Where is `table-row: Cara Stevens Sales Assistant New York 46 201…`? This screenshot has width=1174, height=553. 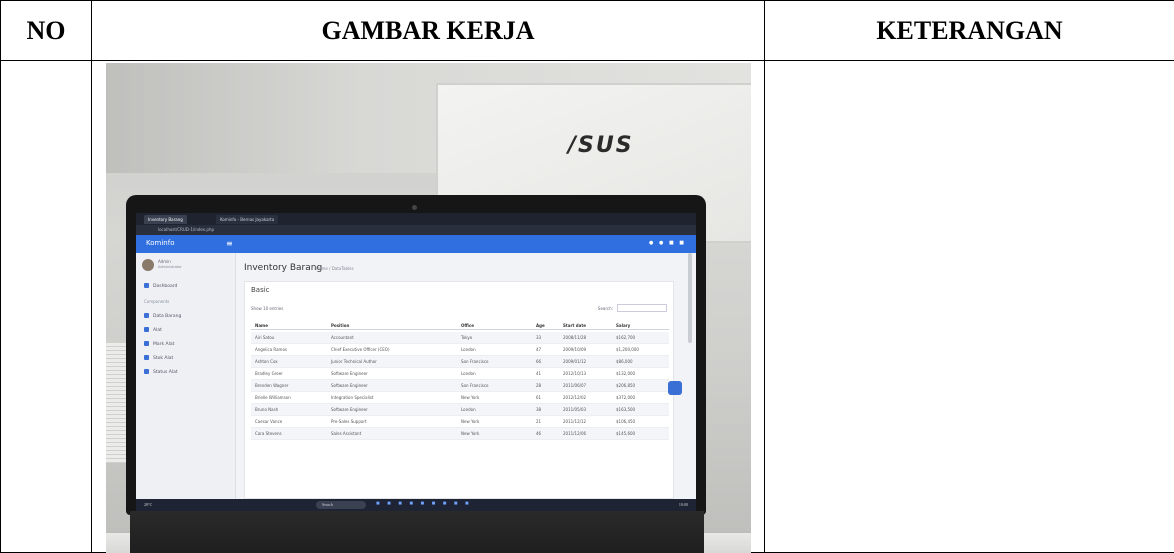 table-row: Cara Stevens Sales Assistant New York 46 201… is located at coordinates (460, 434).